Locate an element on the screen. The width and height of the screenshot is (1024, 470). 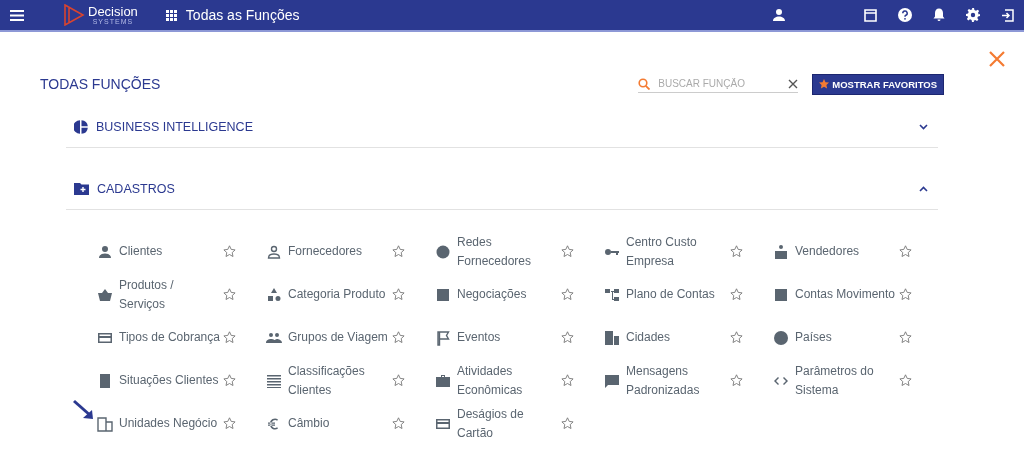
search-icon is located at coordinates (644, 83).